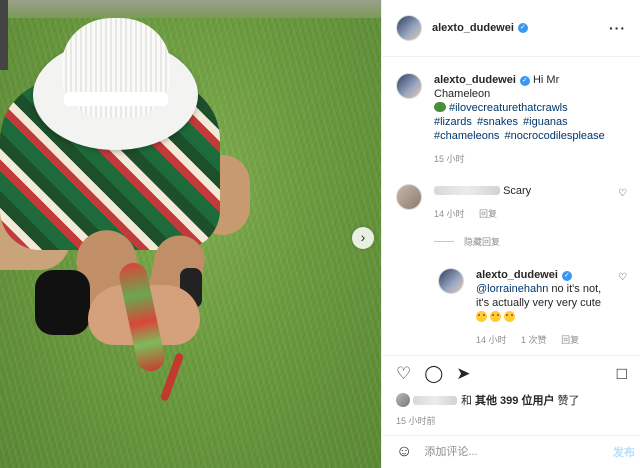  I want to click on likes-summary: 和 其他 399 位用户 赞了, so click(511, 400).